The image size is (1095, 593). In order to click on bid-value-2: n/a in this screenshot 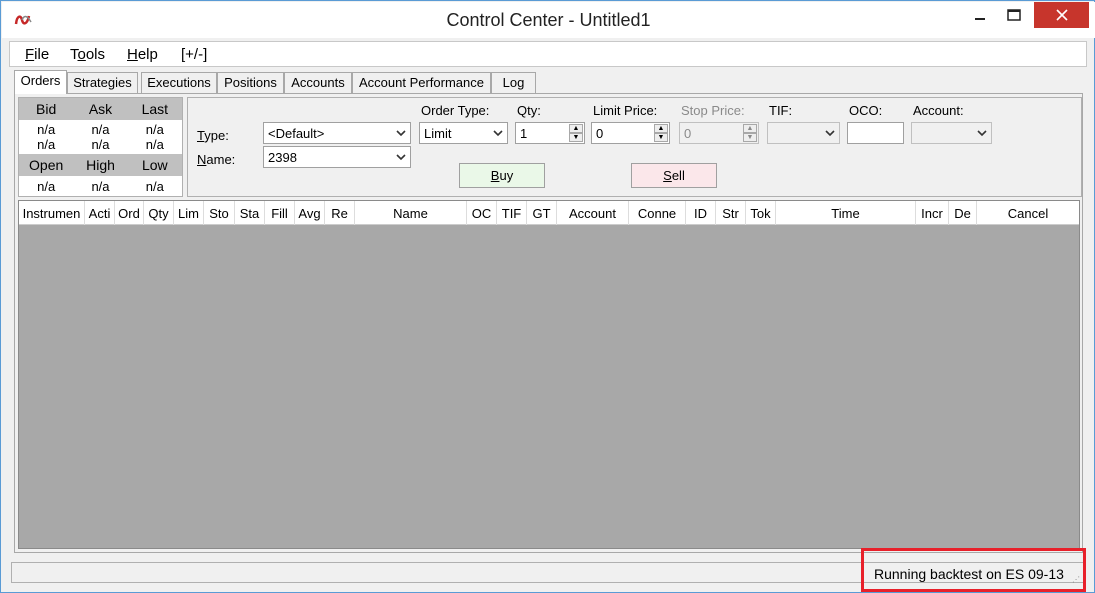, I will do `click(46, 144)`.